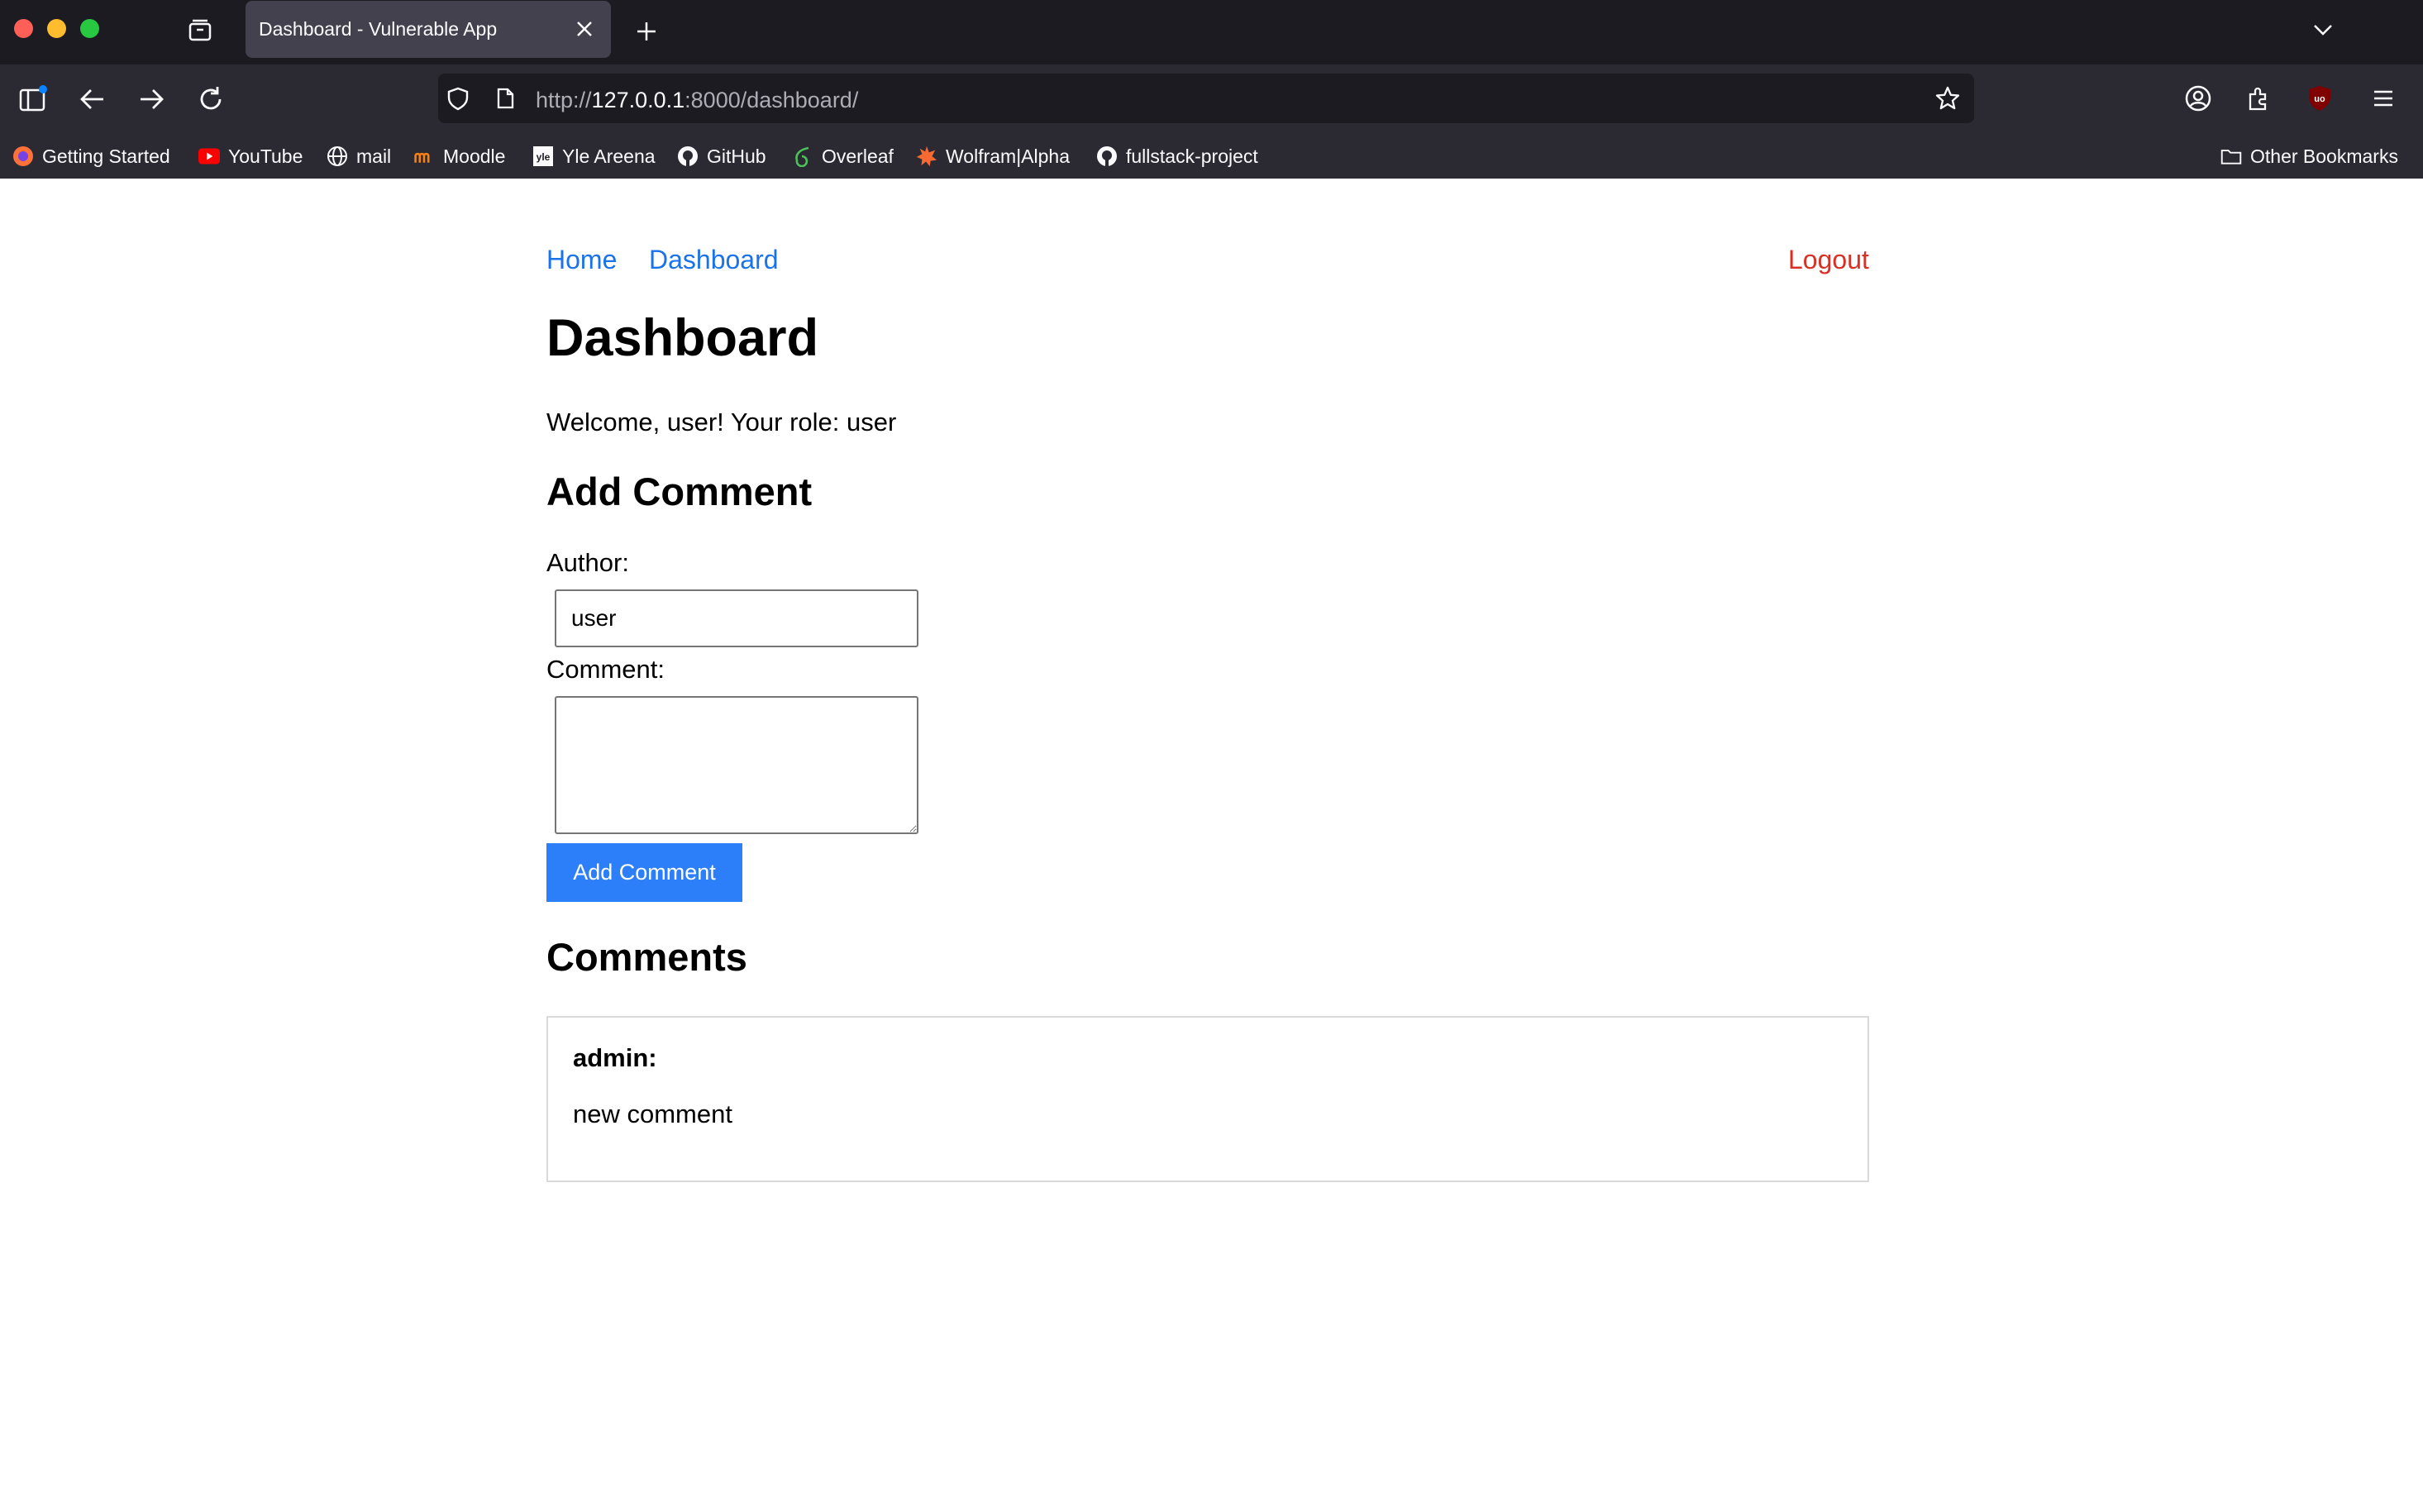 This screenshot has height=1512, width=2423. I want to click on bookmark-label: Moodle, so click(474, 156).